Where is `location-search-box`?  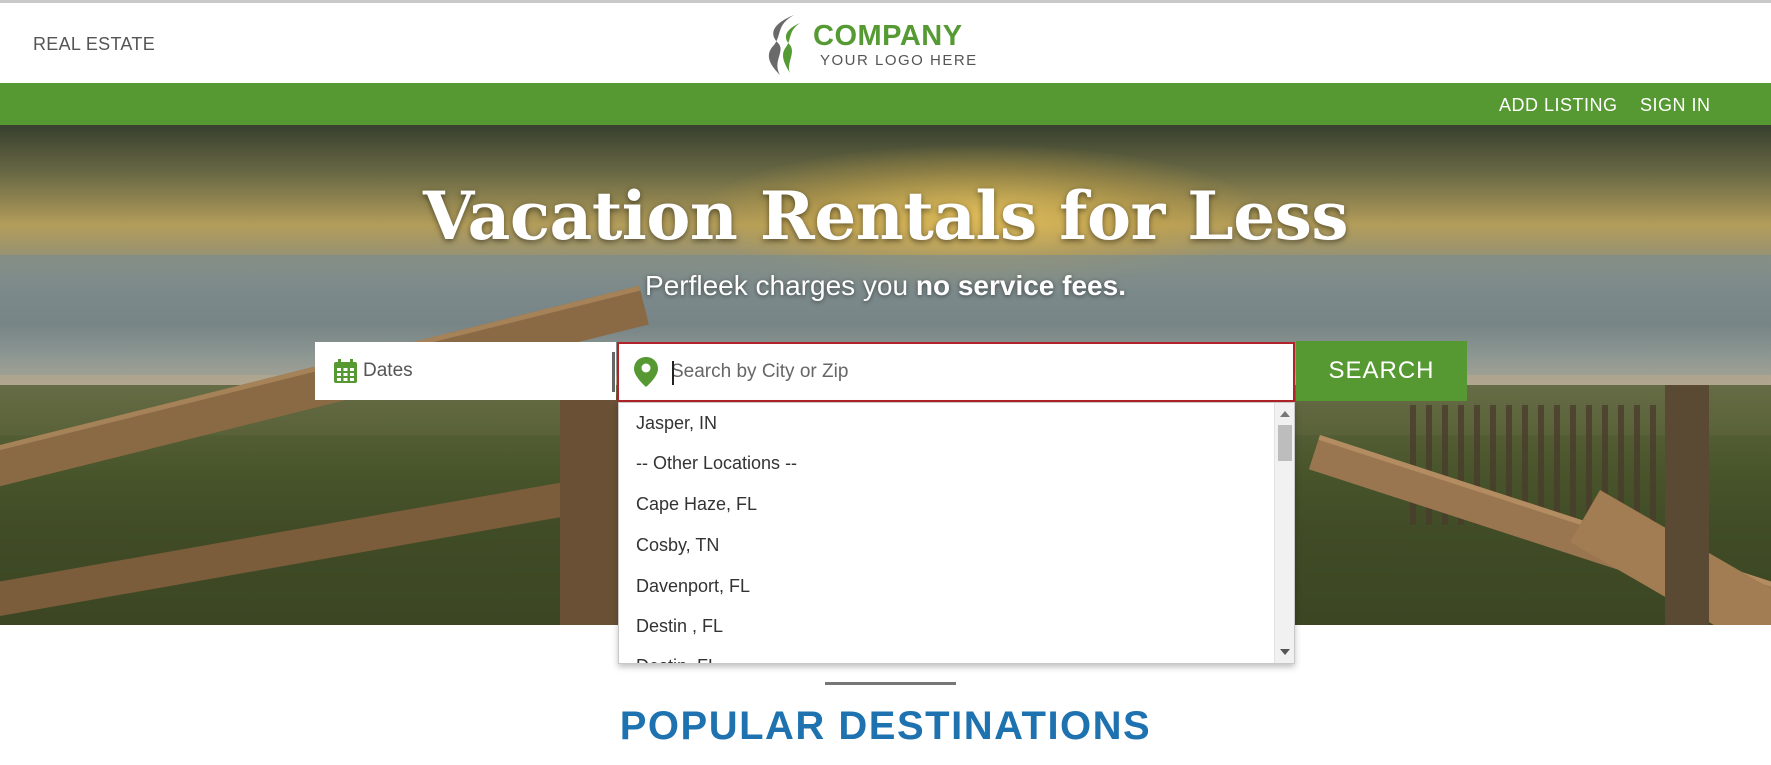
location-search-box is located at coordinates (956, 372).